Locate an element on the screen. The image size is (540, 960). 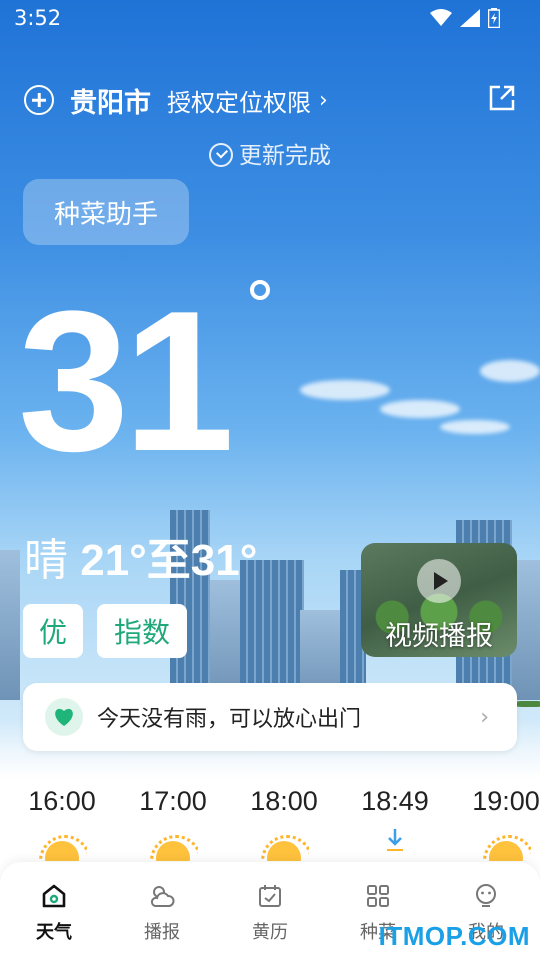
hourly-item: 19:00 is located at coordinates (498, 823).